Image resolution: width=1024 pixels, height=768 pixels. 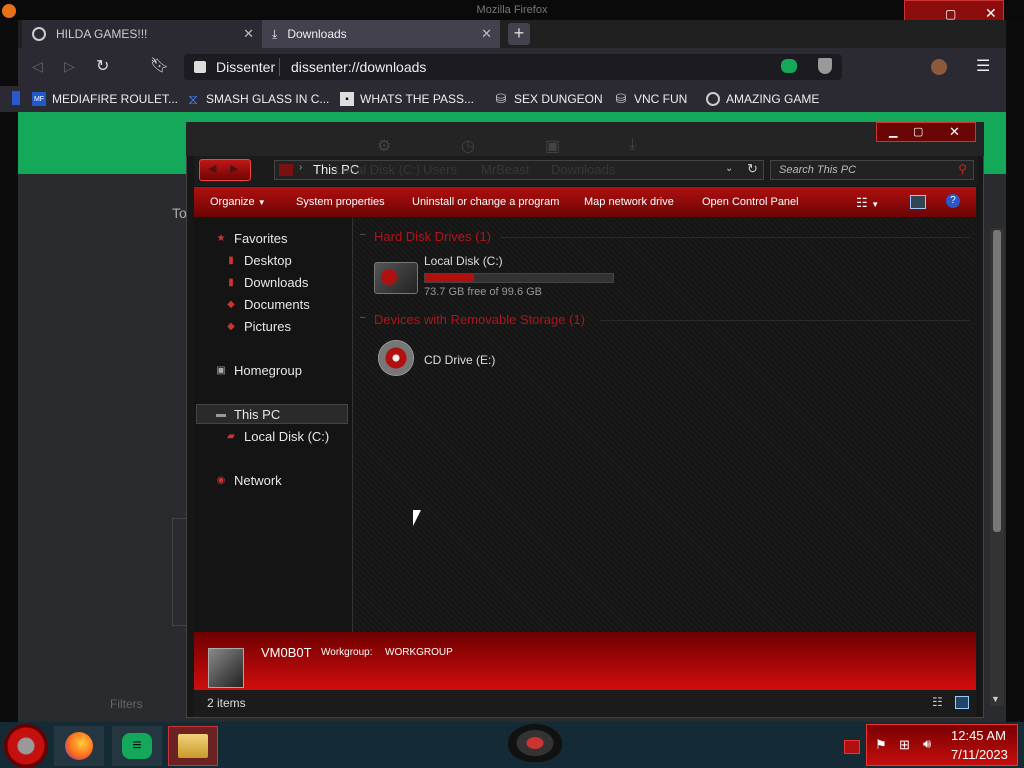 What do you see at coordinates (927, 744) in the screenshot?
I see `volume-icon: 🔊︎` at bounding box center [927, 744].